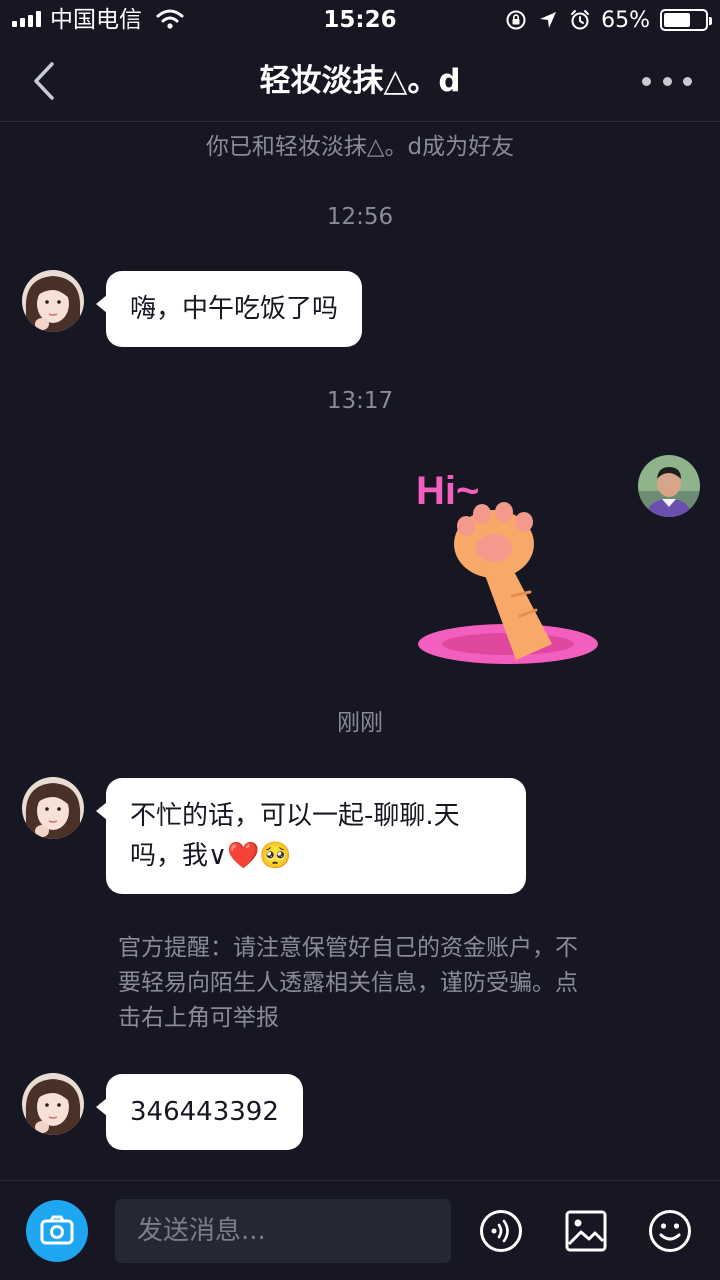 Image resolution: width=720 pixels, height=1280 pixels. I want to click on message-bubble: 346443392, so click(199, 1112).